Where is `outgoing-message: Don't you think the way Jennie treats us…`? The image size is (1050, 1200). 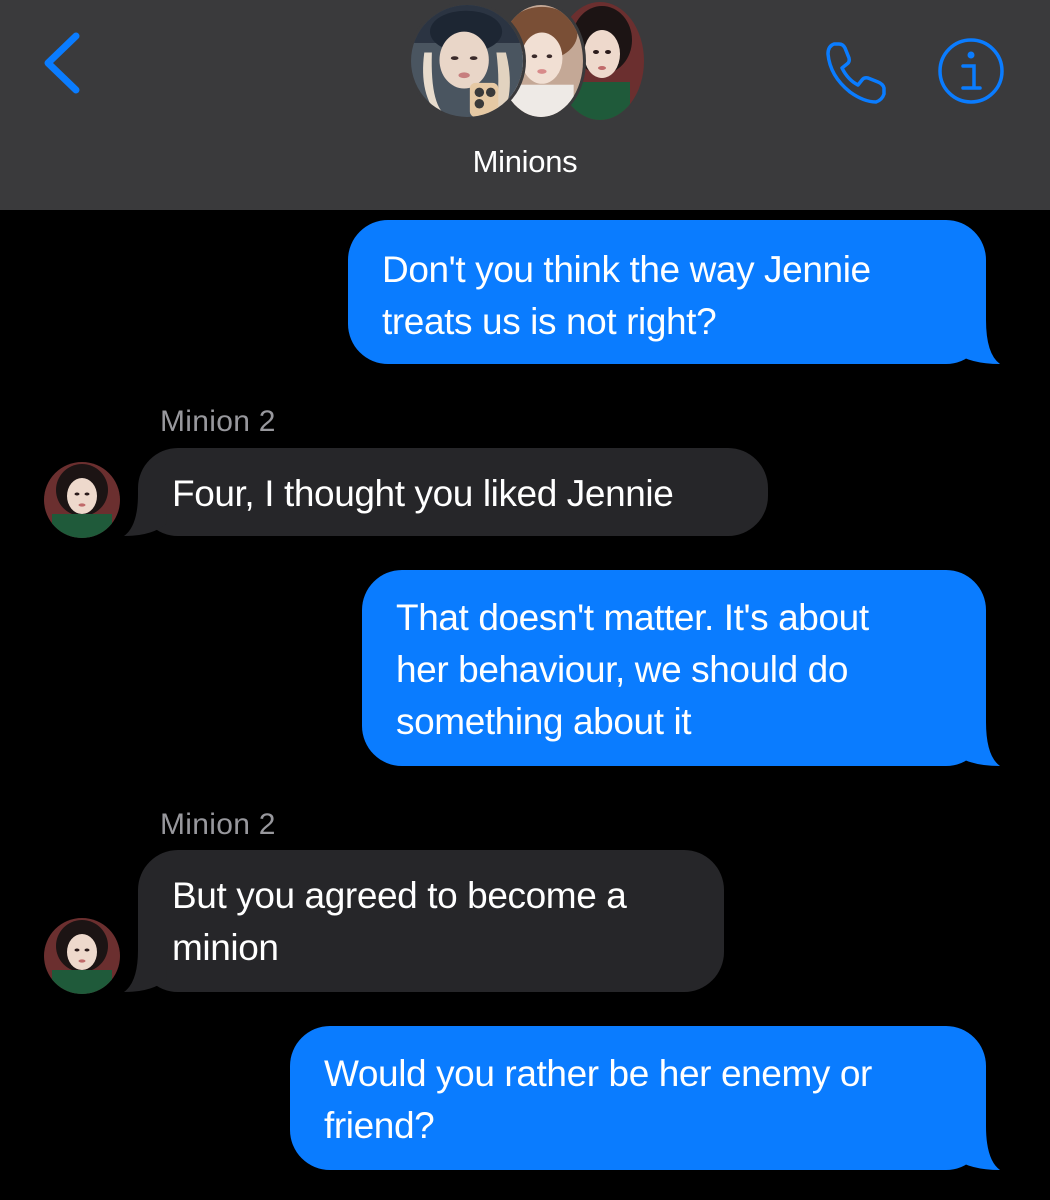 outgoing-message: Don't you think the way Jennie treats us… is located at coordinates (667, 292).